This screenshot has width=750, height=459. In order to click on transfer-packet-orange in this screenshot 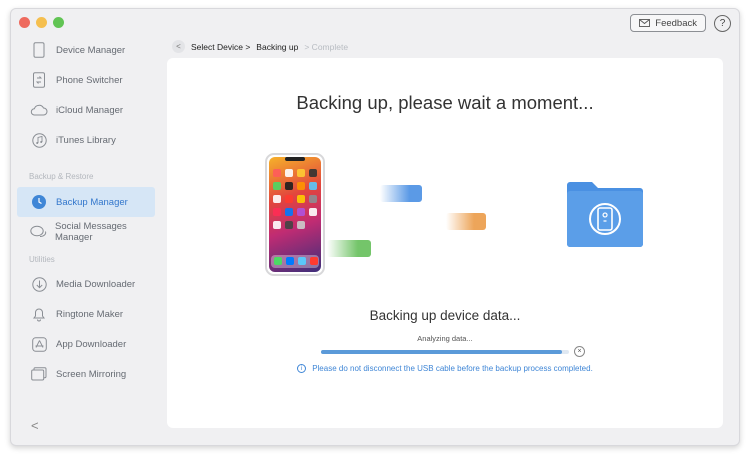, I will do `click(466, 221)`.